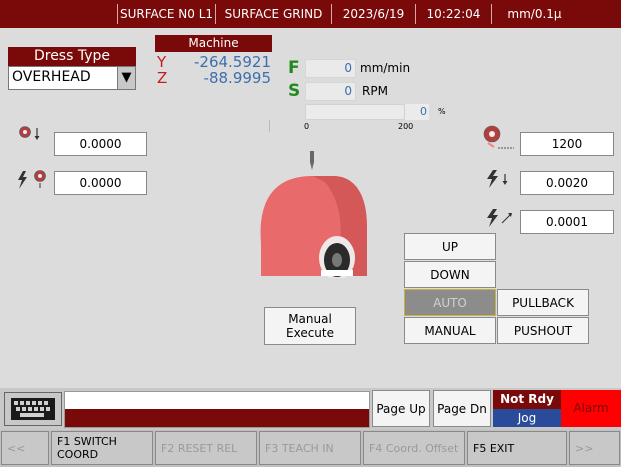 Image resolution: width=621 pixels, height=467 pixels. Describe the element at coordinates (417, 112) in the screenshot. I see `load-percent-value: 0` at that location.